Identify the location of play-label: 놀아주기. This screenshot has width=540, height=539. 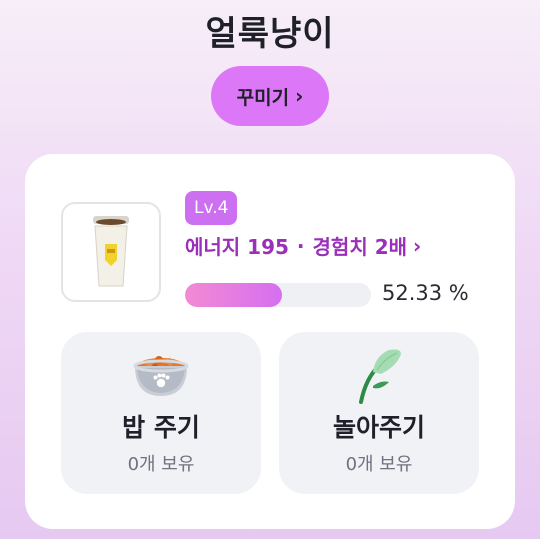
(378, 427).